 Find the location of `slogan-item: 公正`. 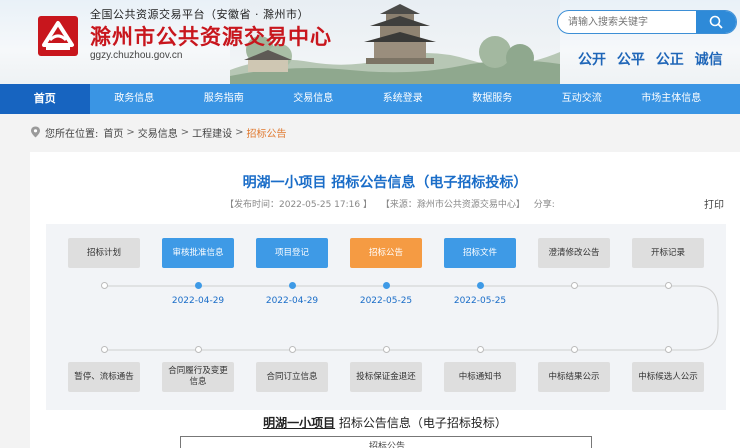

slogan-item: 公正 is located at coordinates (669, 60).